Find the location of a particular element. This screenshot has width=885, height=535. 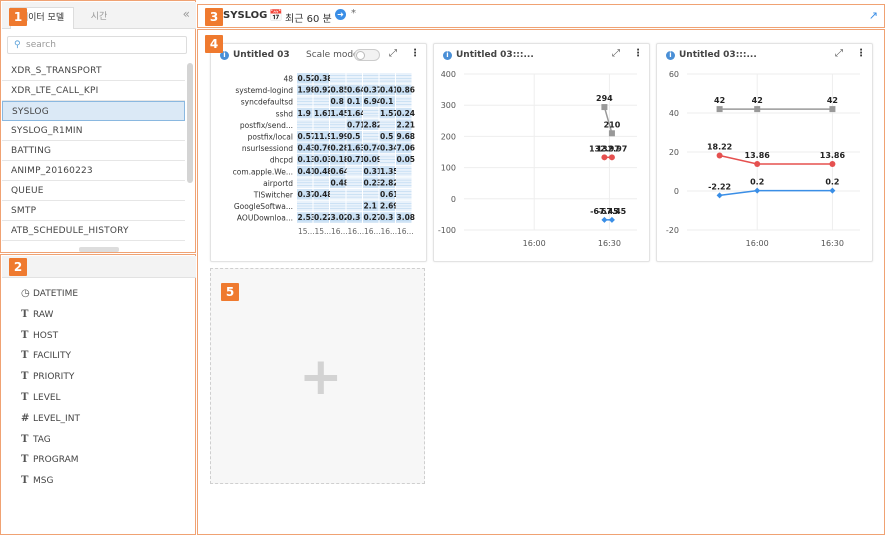

cell-value: 0.3 is located at coordinates (353, 217).